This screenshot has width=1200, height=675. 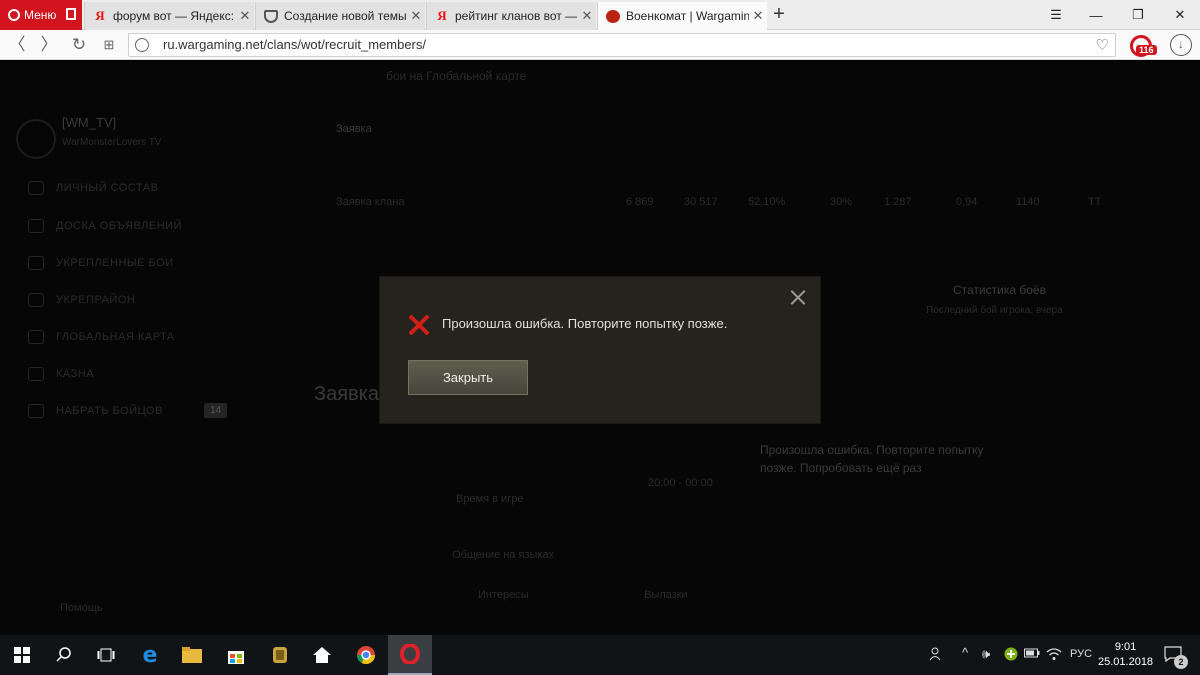 I want to click on clan-subtitle: WarMonsterLovers TV, so click(x=112, y=142).